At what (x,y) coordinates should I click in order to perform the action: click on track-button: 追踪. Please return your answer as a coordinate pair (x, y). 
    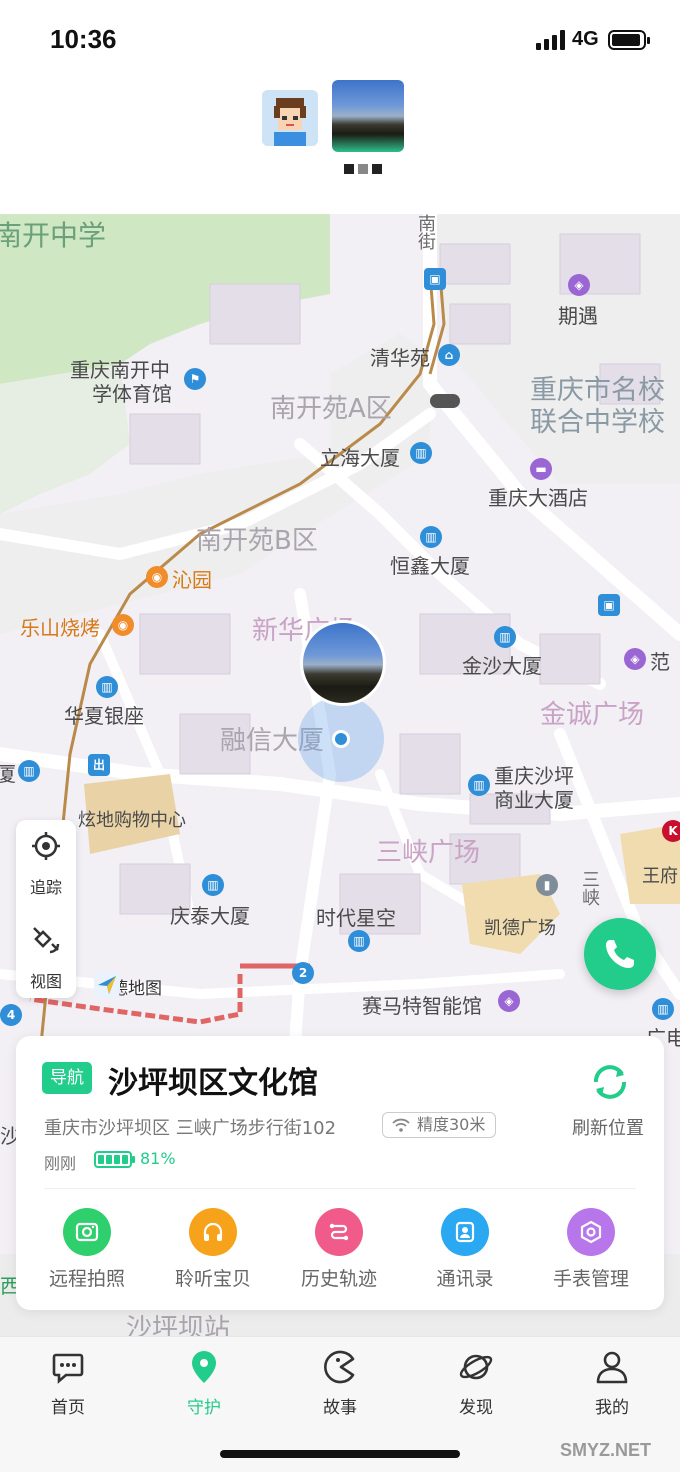
    Looking at the image, I should click on (46, 860).